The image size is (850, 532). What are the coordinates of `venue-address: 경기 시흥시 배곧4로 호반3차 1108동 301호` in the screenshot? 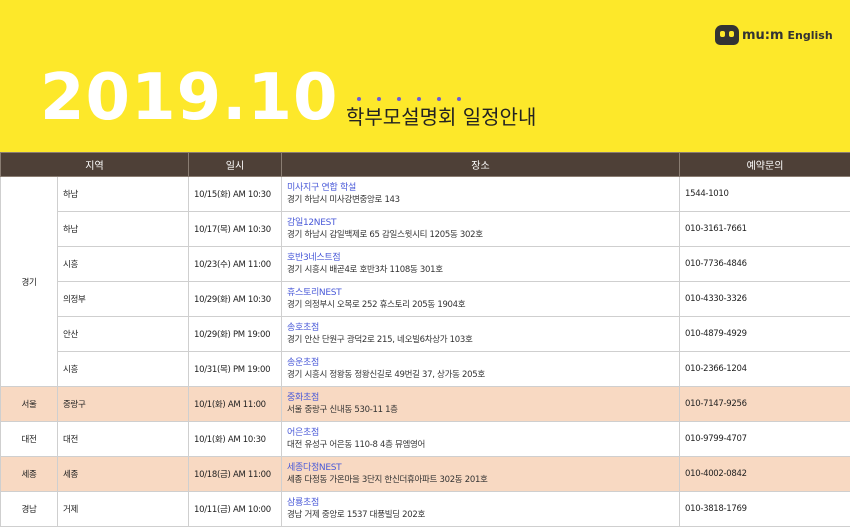 It's located at (365, 270).